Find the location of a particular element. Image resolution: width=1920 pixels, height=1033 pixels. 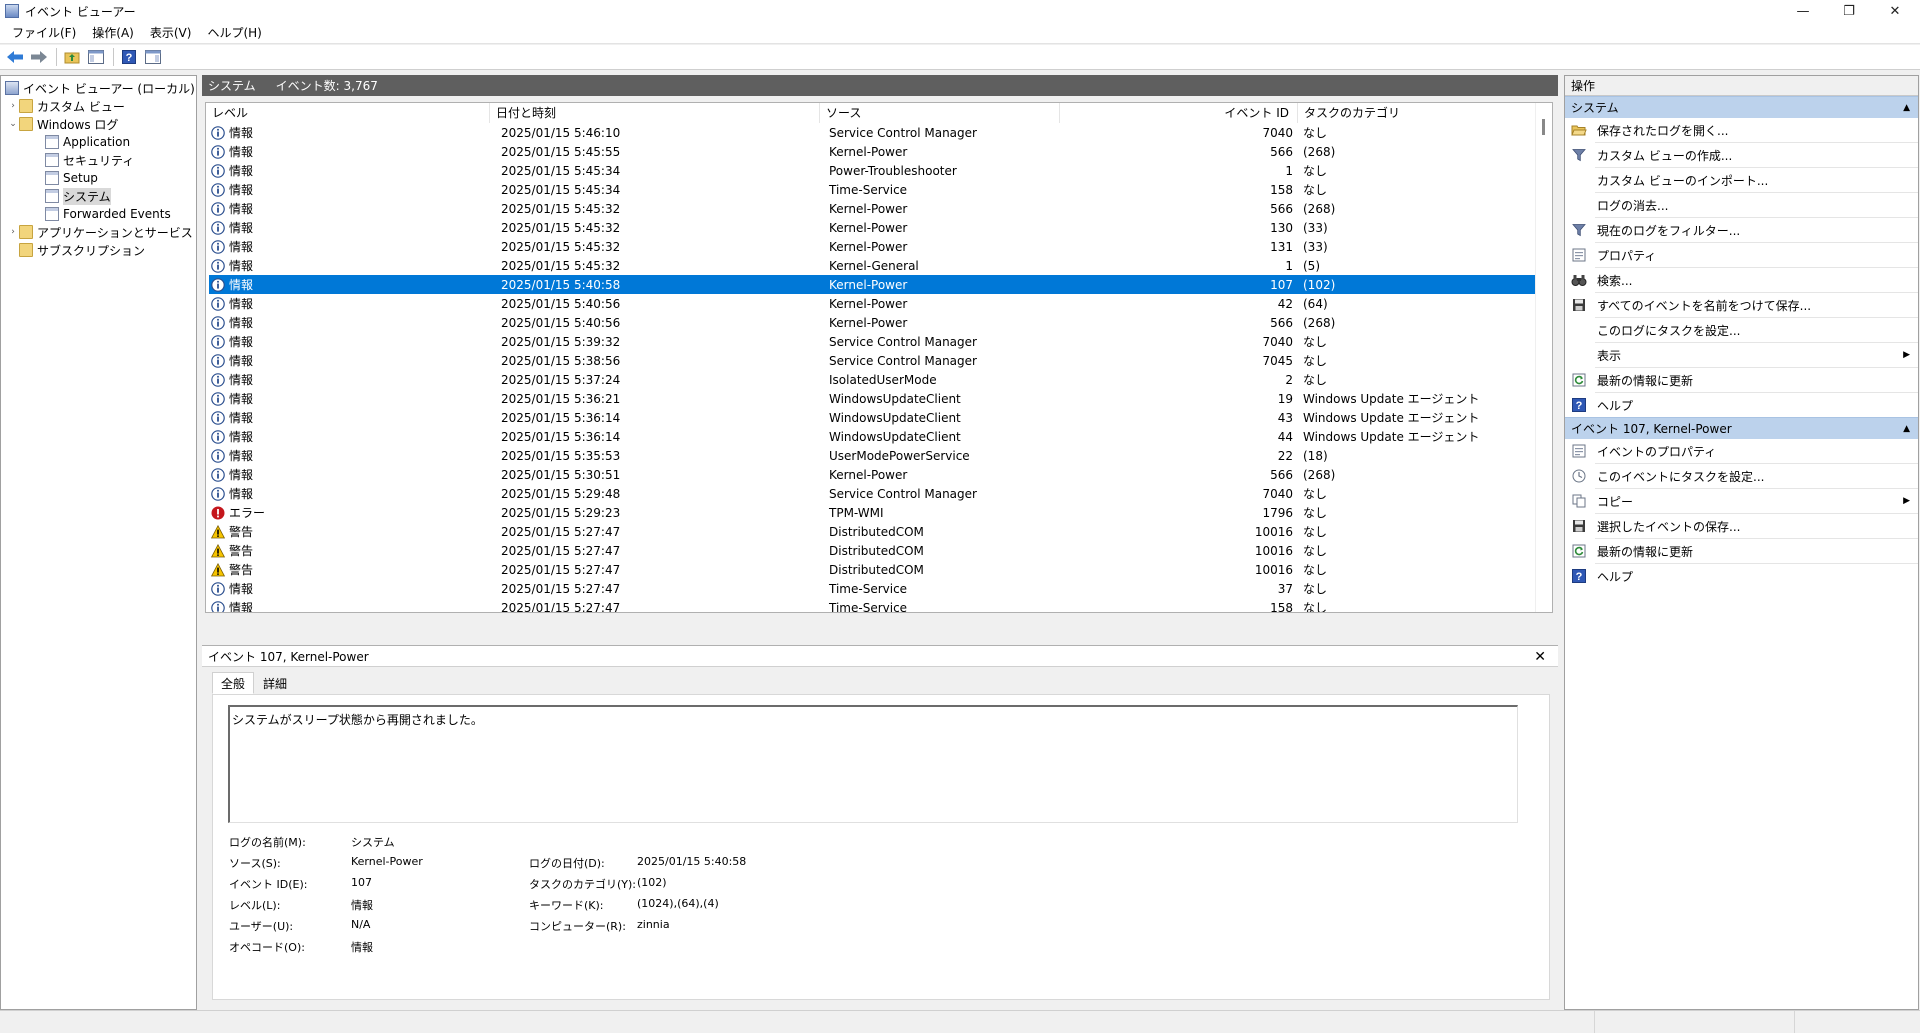

column-header-date: 日付と時刻 is located at coordinates (655, 113).